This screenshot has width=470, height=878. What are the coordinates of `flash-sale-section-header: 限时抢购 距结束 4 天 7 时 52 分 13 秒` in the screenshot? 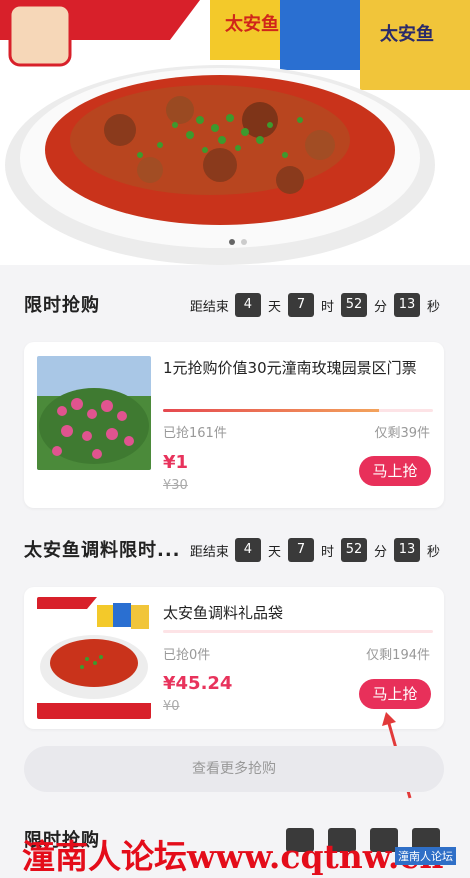 It's located at (235, 303).